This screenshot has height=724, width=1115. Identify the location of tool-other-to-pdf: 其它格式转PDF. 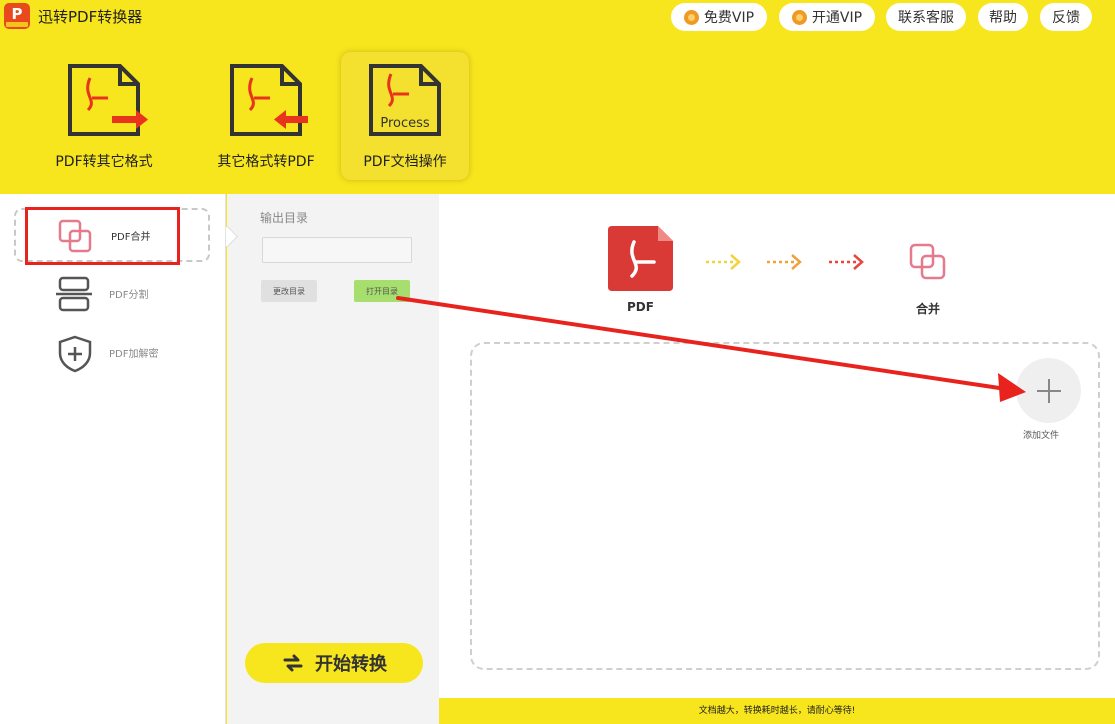
(266, 116).